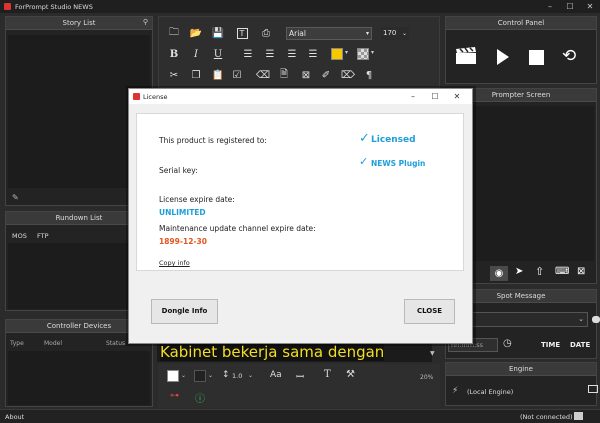  What do you see at coordinates (369, 75) in the screenshot?
I see `paragraph-icon: ¶` at bounding box center [369, 75].